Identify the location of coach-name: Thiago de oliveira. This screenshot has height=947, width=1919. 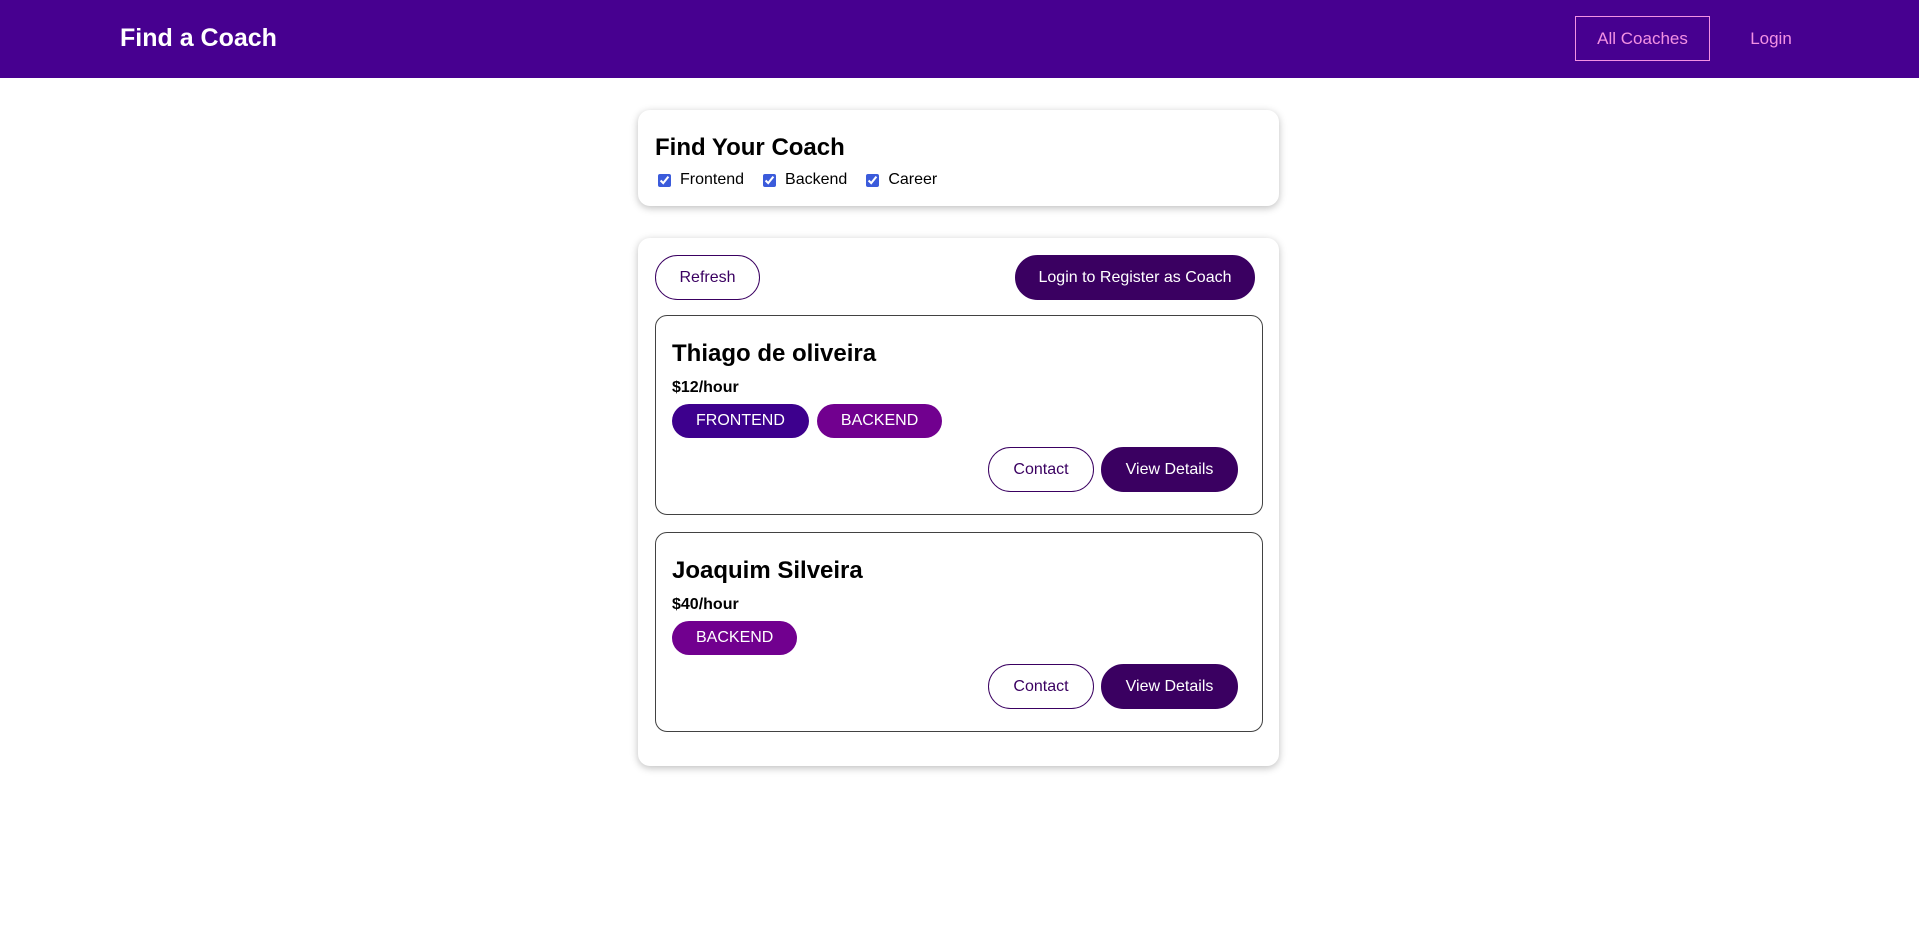
(774, 353).